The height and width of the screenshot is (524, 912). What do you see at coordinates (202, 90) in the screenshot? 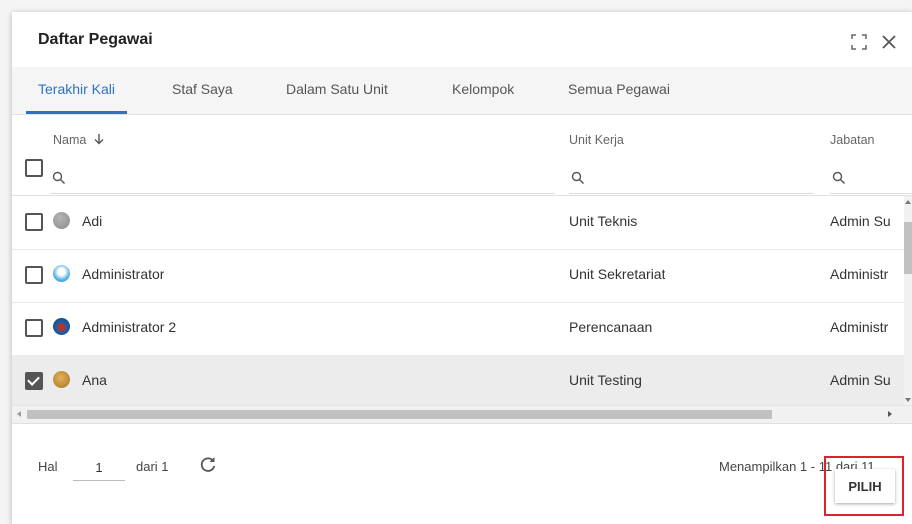
I see `tab-staf-saya: Staf Saya` at bounding box center [202, 90].